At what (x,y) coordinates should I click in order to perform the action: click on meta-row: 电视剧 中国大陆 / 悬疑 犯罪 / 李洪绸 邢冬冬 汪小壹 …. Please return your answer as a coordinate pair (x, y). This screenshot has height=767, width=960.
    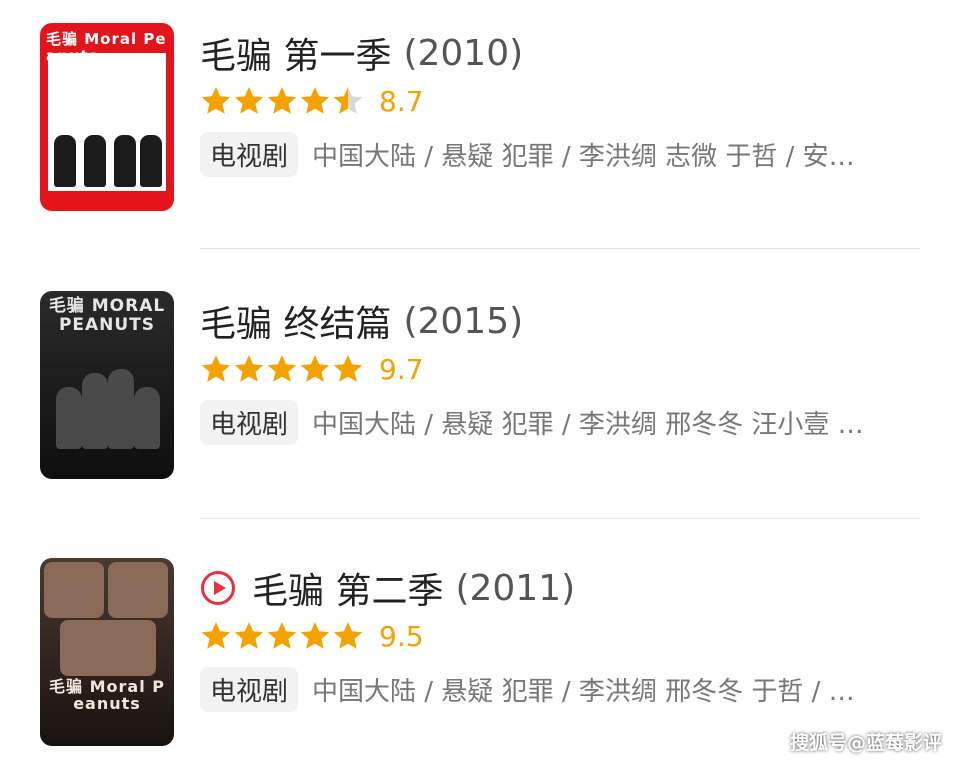
    Looking at the image, I should click on (532, 422).